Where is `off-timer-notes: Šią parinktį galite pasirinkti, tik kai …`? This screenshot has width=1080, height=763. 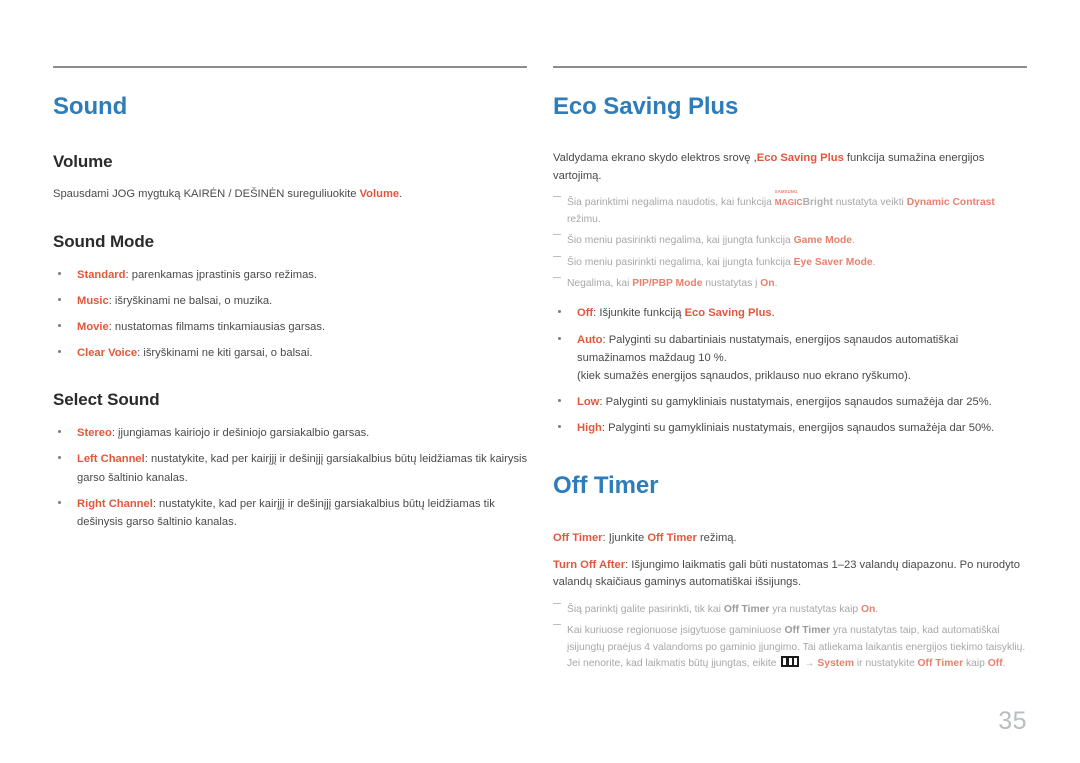 off-timer-notes: Šią parinktį galite pasirinkti, tik kai … is located at coordinates (790, 637).